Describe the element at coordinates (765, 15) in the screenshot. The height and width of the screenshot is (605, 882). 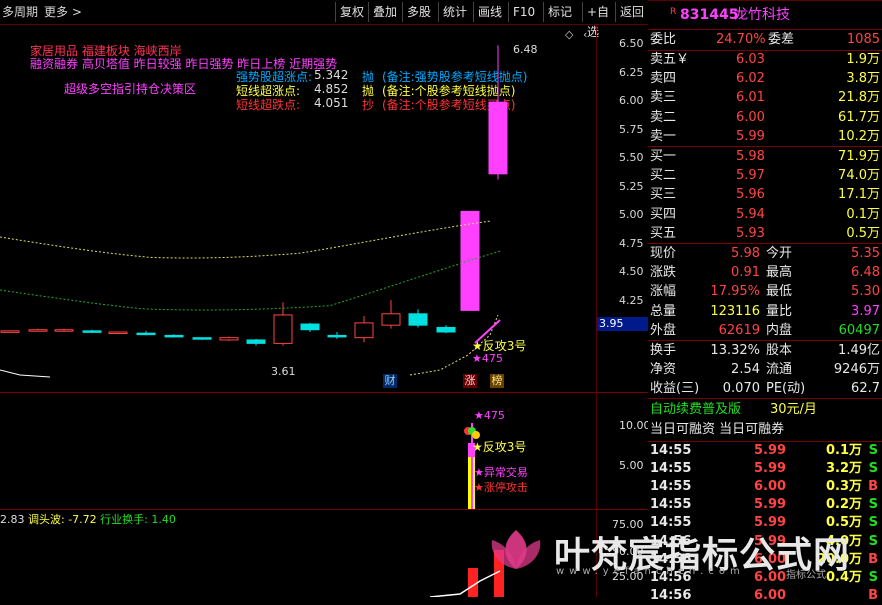
I see `stock-header: R 831445 龙竹科技` at that location.